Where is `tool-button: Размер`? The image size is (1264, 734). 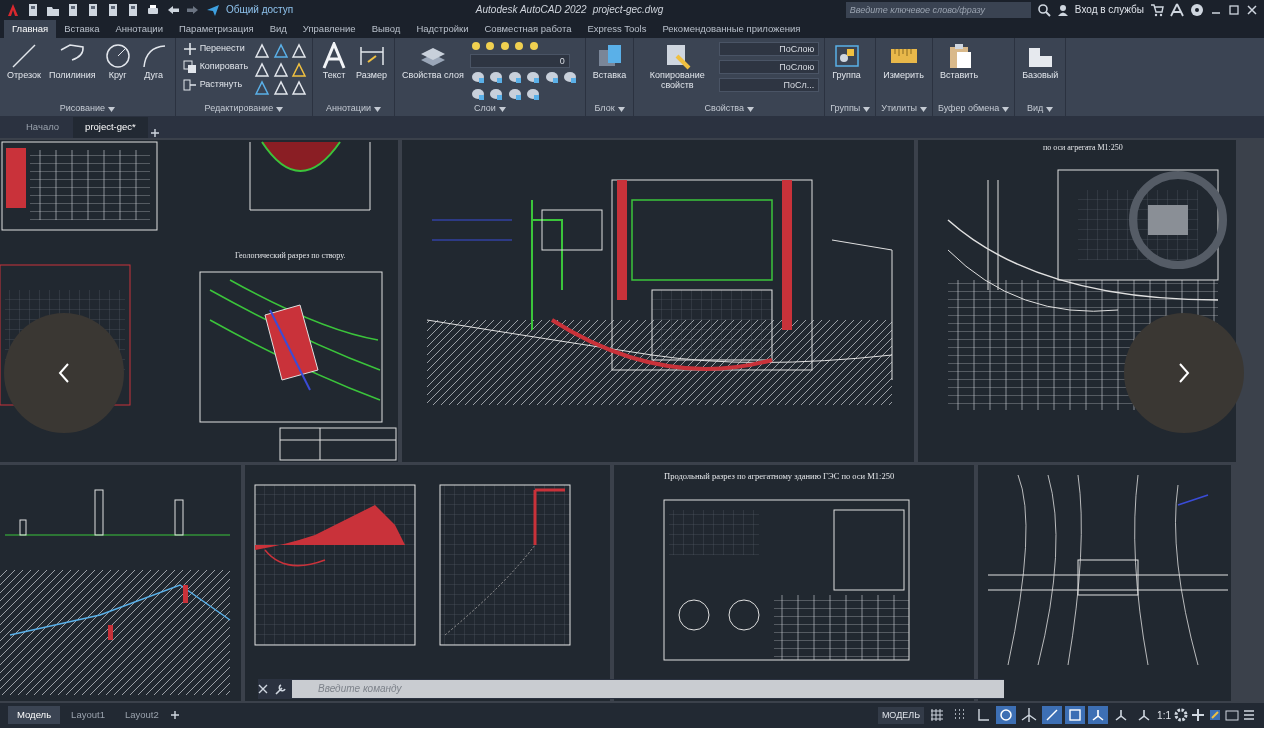 tool-button: Размер is located at coordinates (372, 61).